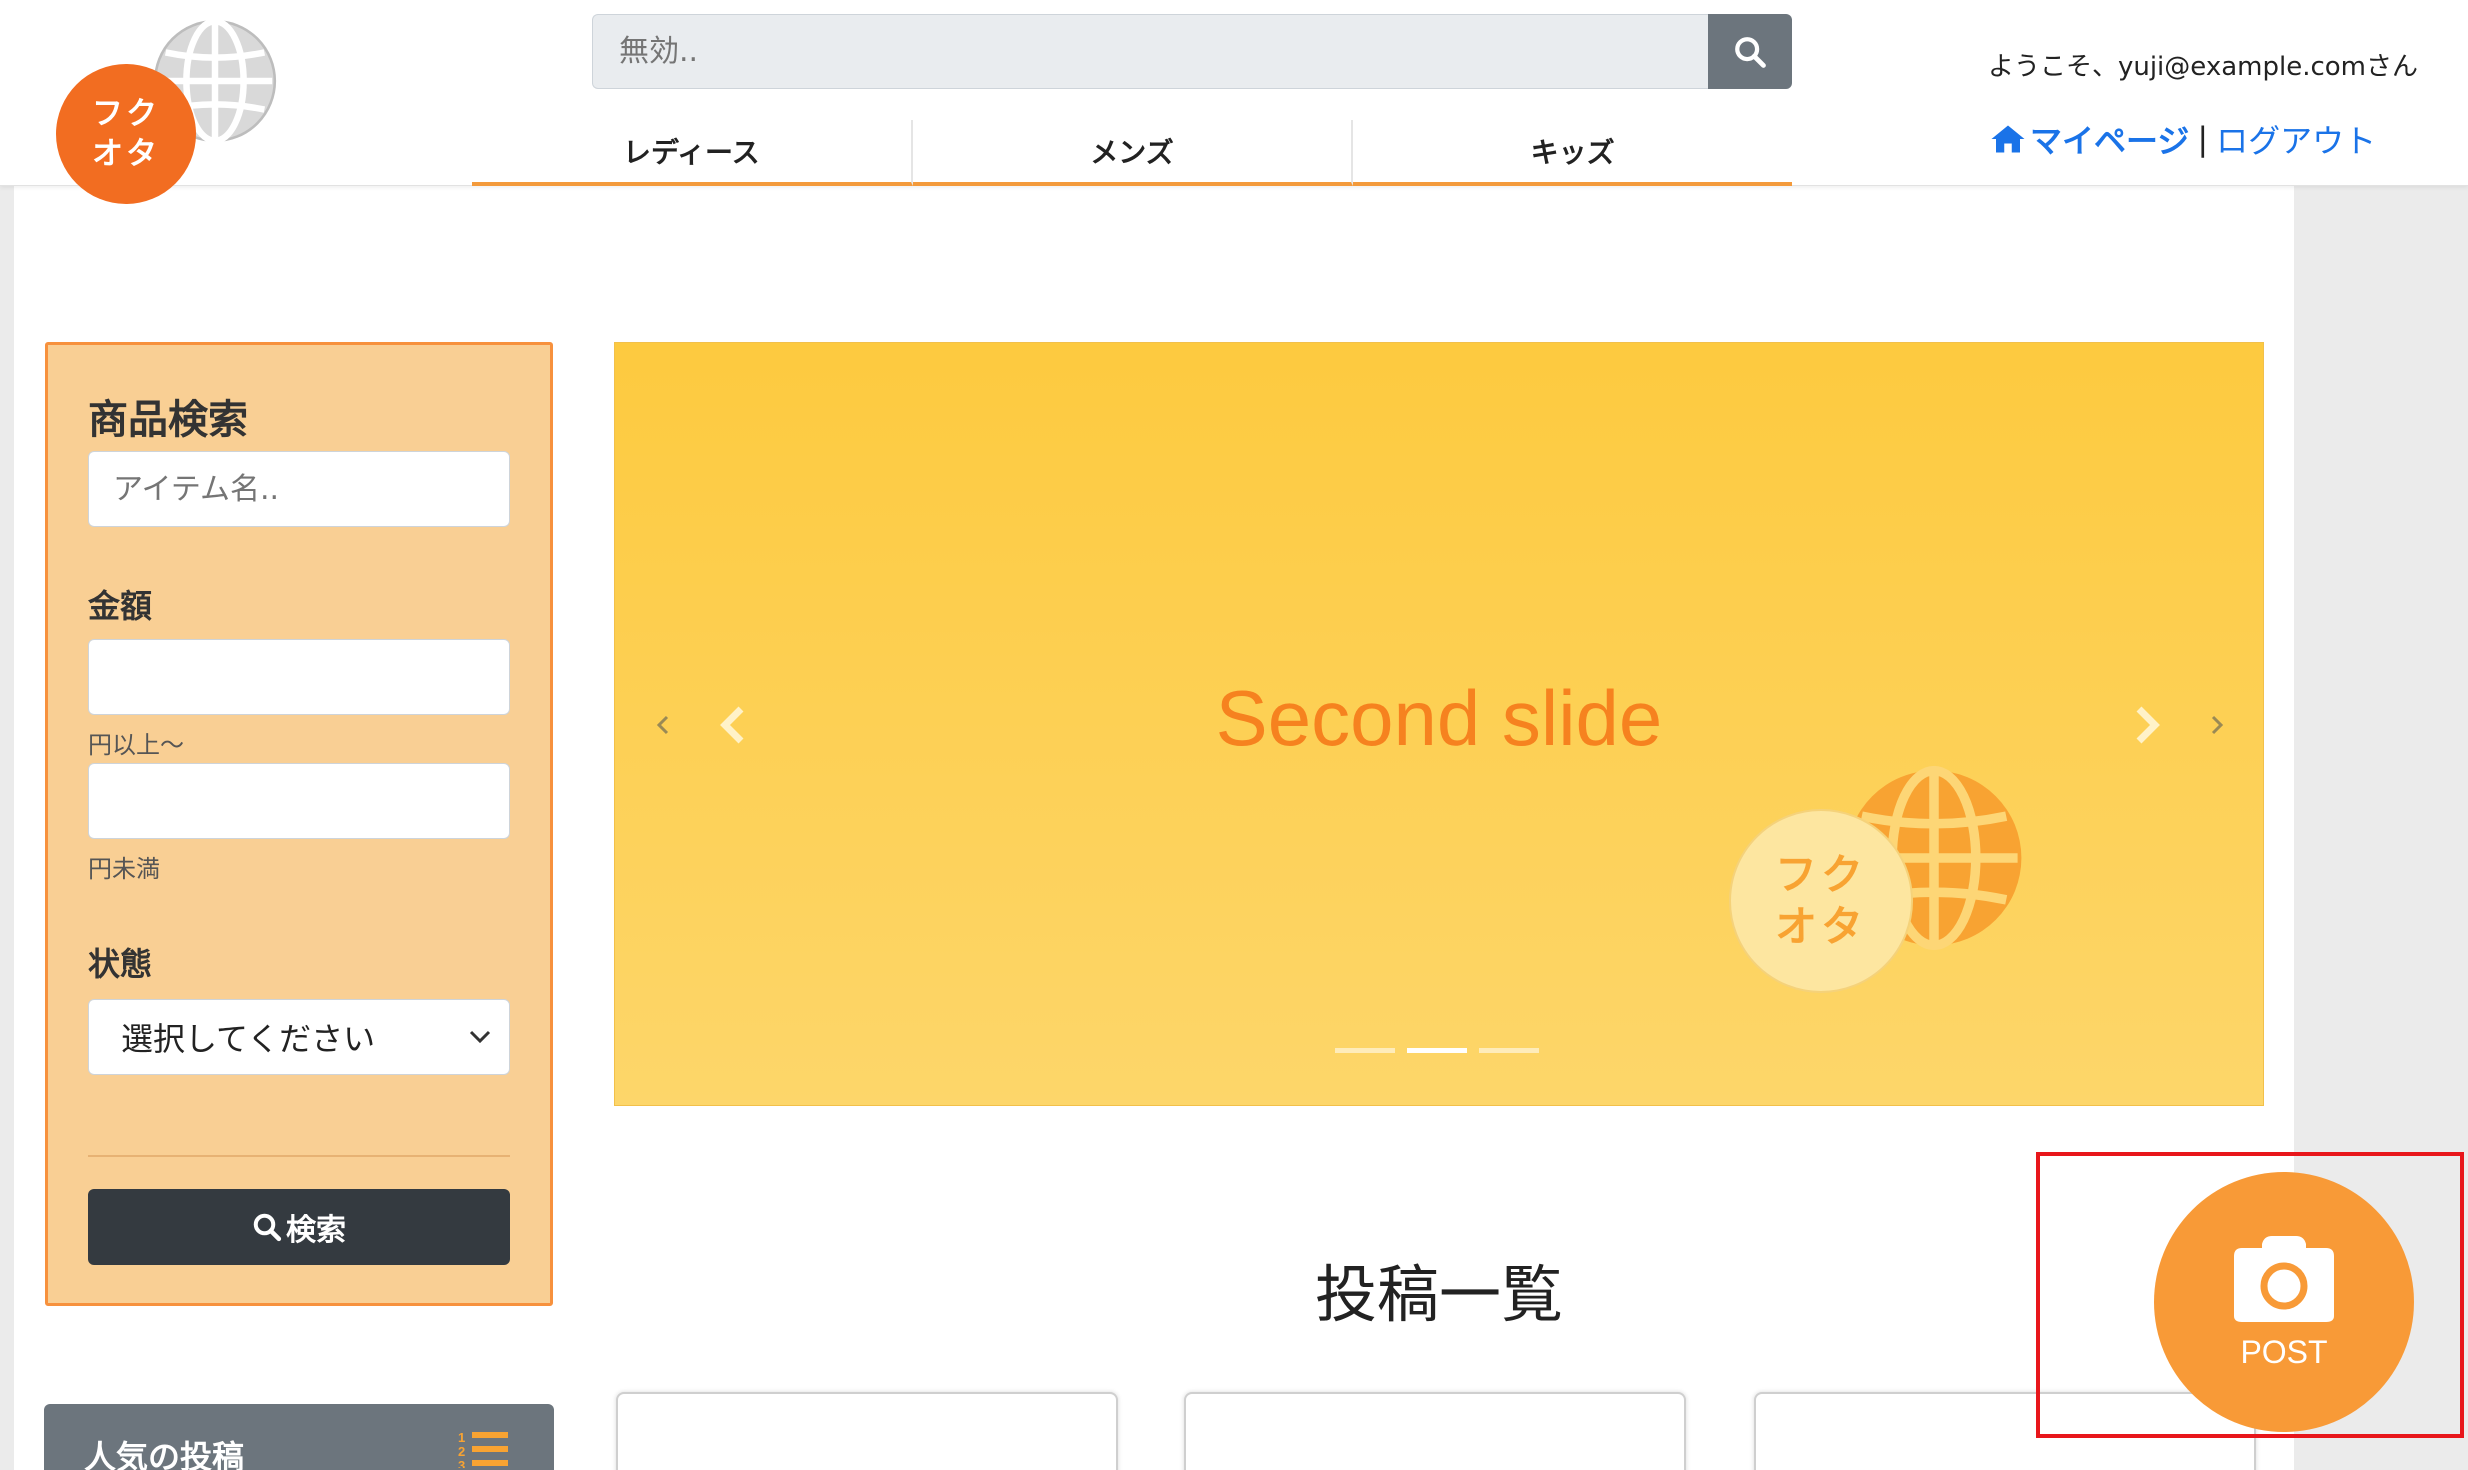  What do you see at coordinates (120, 606) in the screenshot?
I see `price-label: 金額` at bounding box center [120, 606].